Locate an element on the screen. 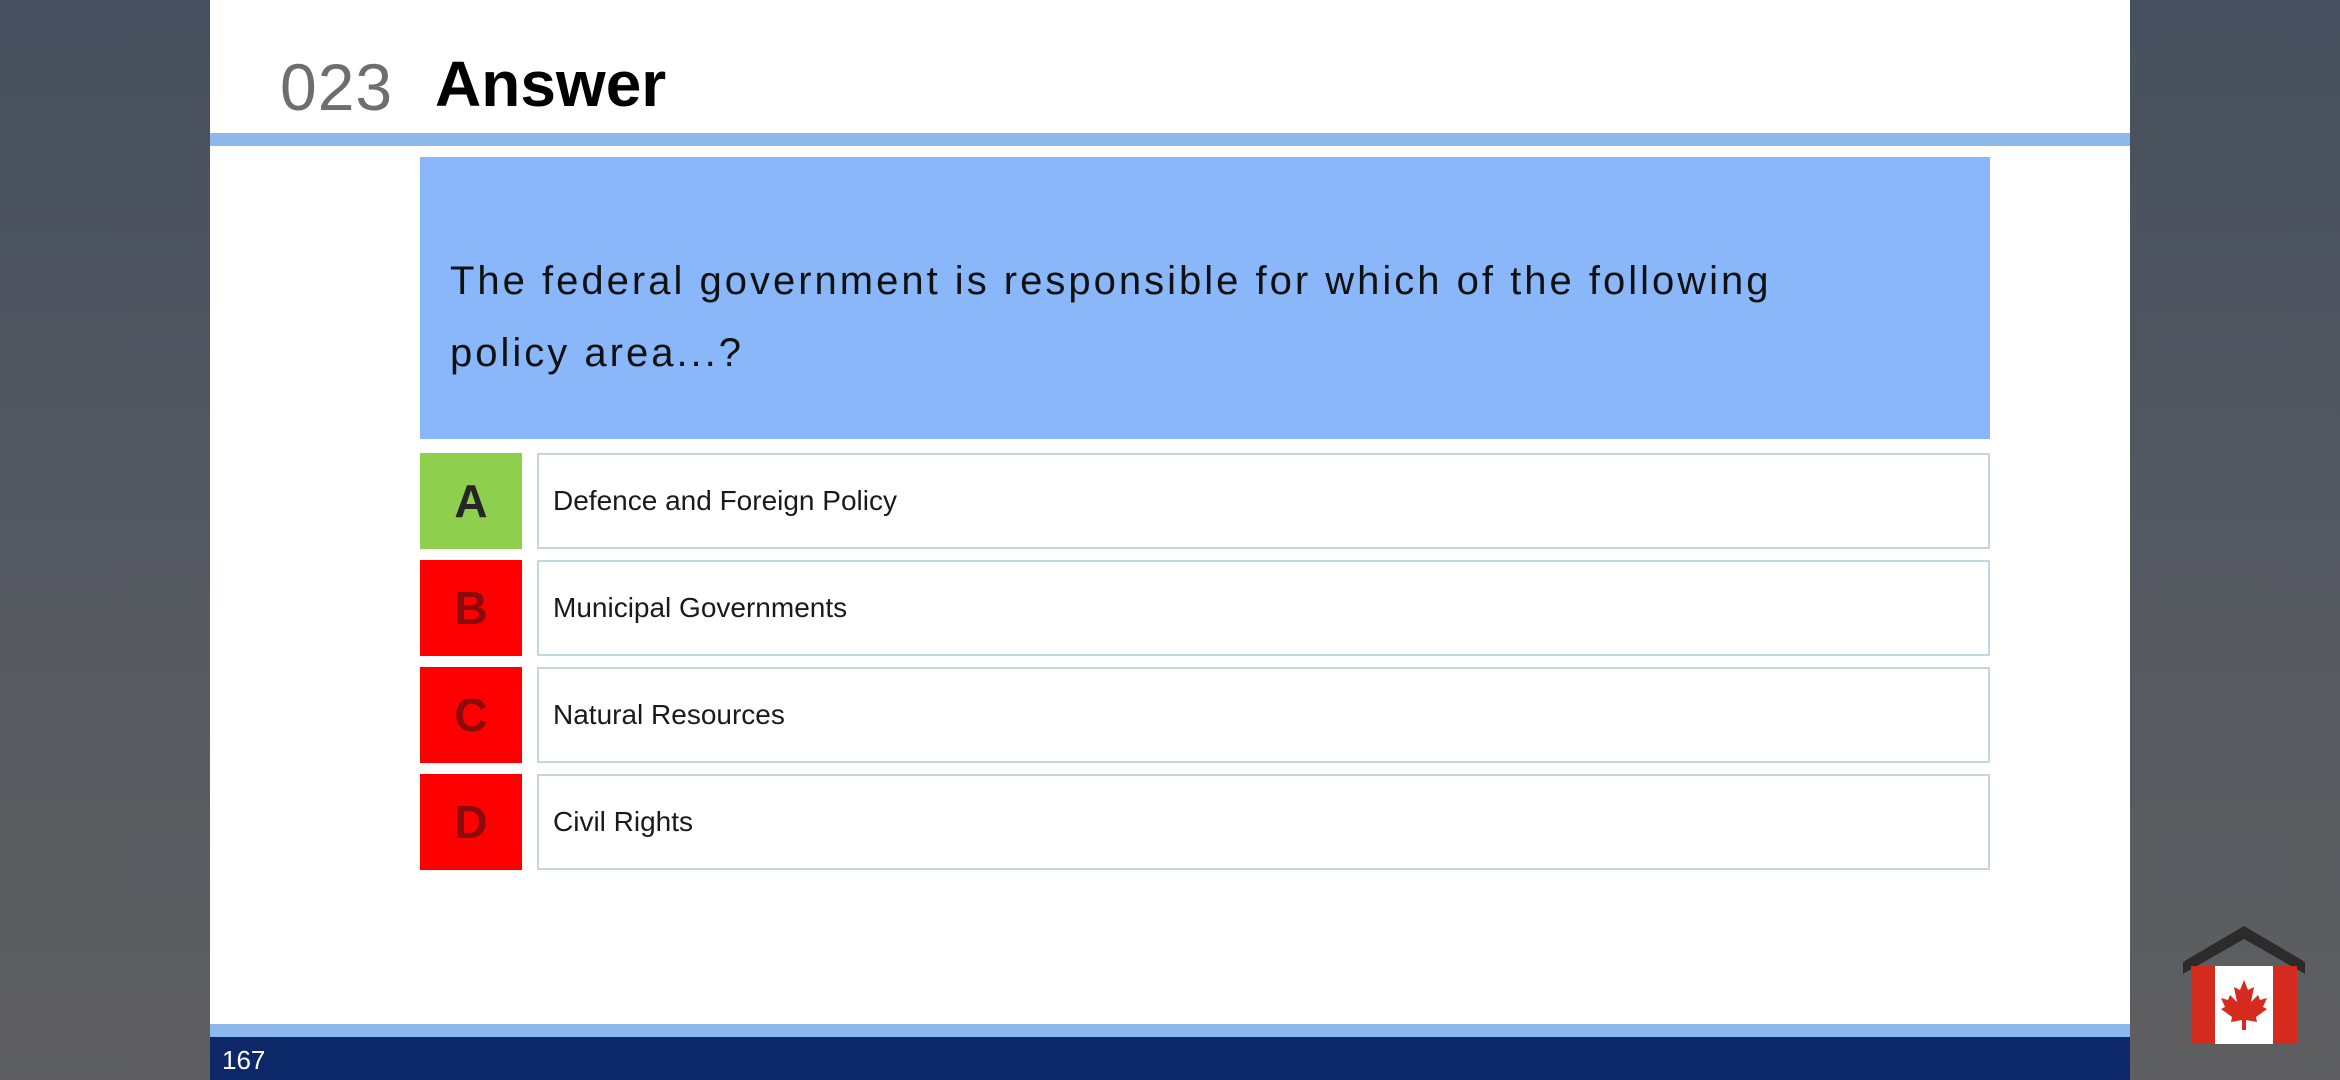 This screenshot has width=2340, height=1080. answer-option-b: B Municipal Governments is located at coordinates (1205, 608).